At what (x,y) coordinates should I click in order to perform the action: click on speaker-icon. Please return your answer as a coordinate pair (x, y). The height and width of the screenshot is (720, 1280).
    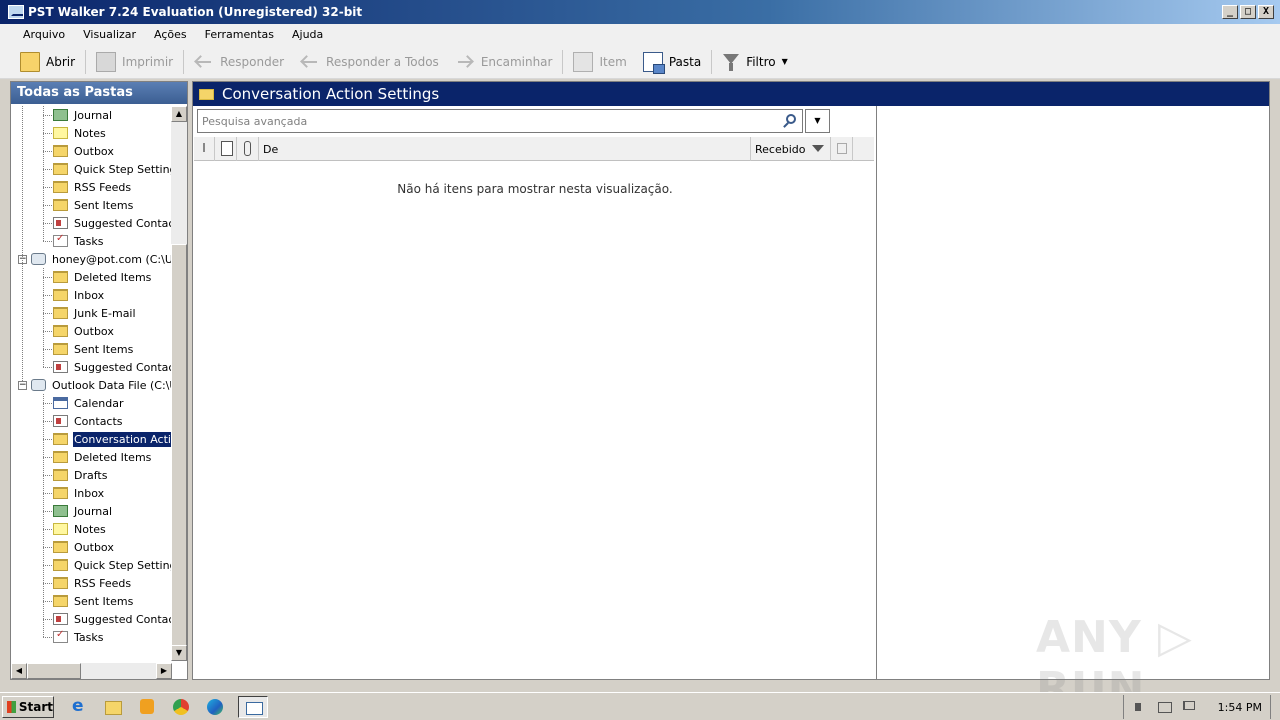
    Looking at the image, I should click on (1140, 707).